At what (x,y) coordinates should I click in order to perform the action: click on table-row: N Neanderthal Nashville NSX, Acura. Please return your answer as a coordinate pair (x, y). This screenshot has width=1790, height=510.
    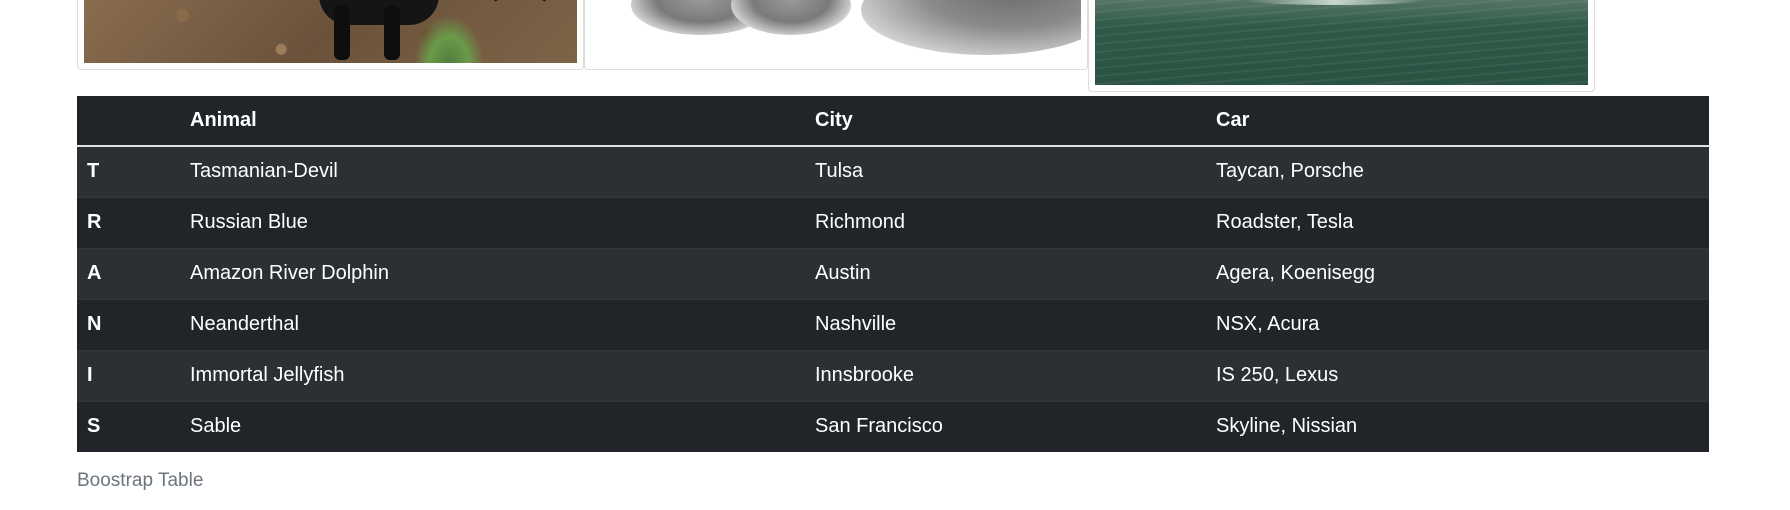
    Looking at the image, I should click on (893, 324).